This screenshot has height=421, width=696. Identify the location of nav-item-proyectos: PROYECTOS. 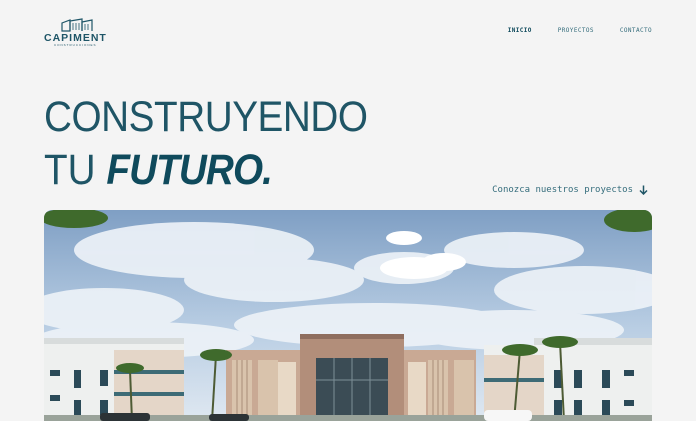
(576, 30).